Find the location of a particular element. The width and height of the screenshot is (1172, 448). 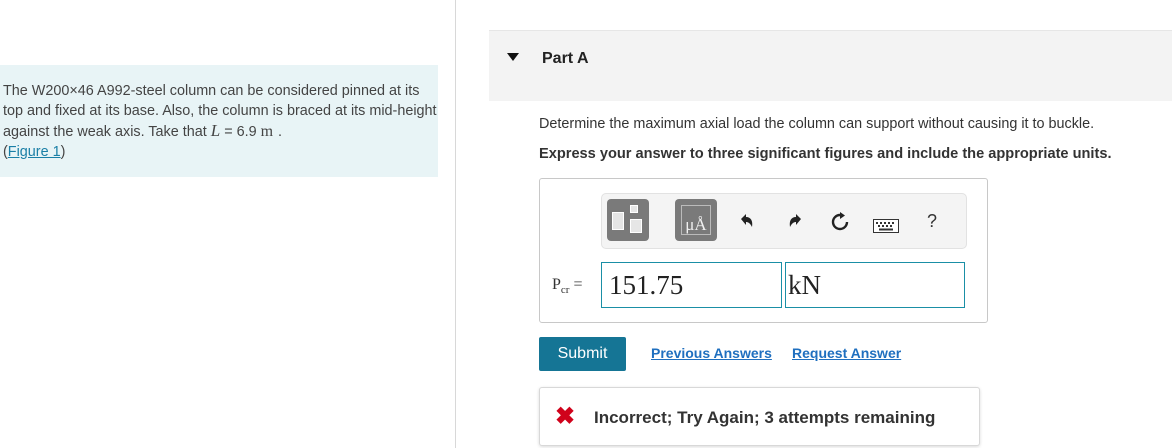

length-variable: L is located at coordinates (215, 130).